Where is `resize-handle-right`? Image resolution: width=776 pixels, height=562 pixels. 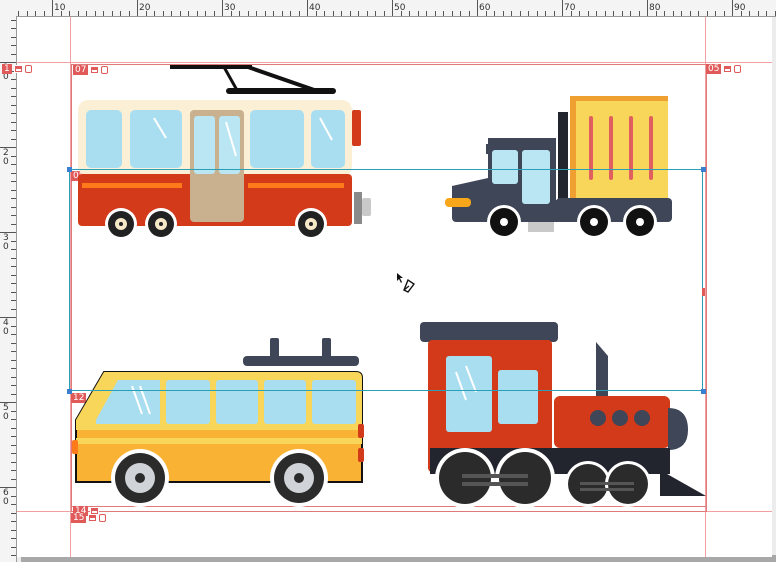 resize-handle-right is located at coordinates (703, 292).